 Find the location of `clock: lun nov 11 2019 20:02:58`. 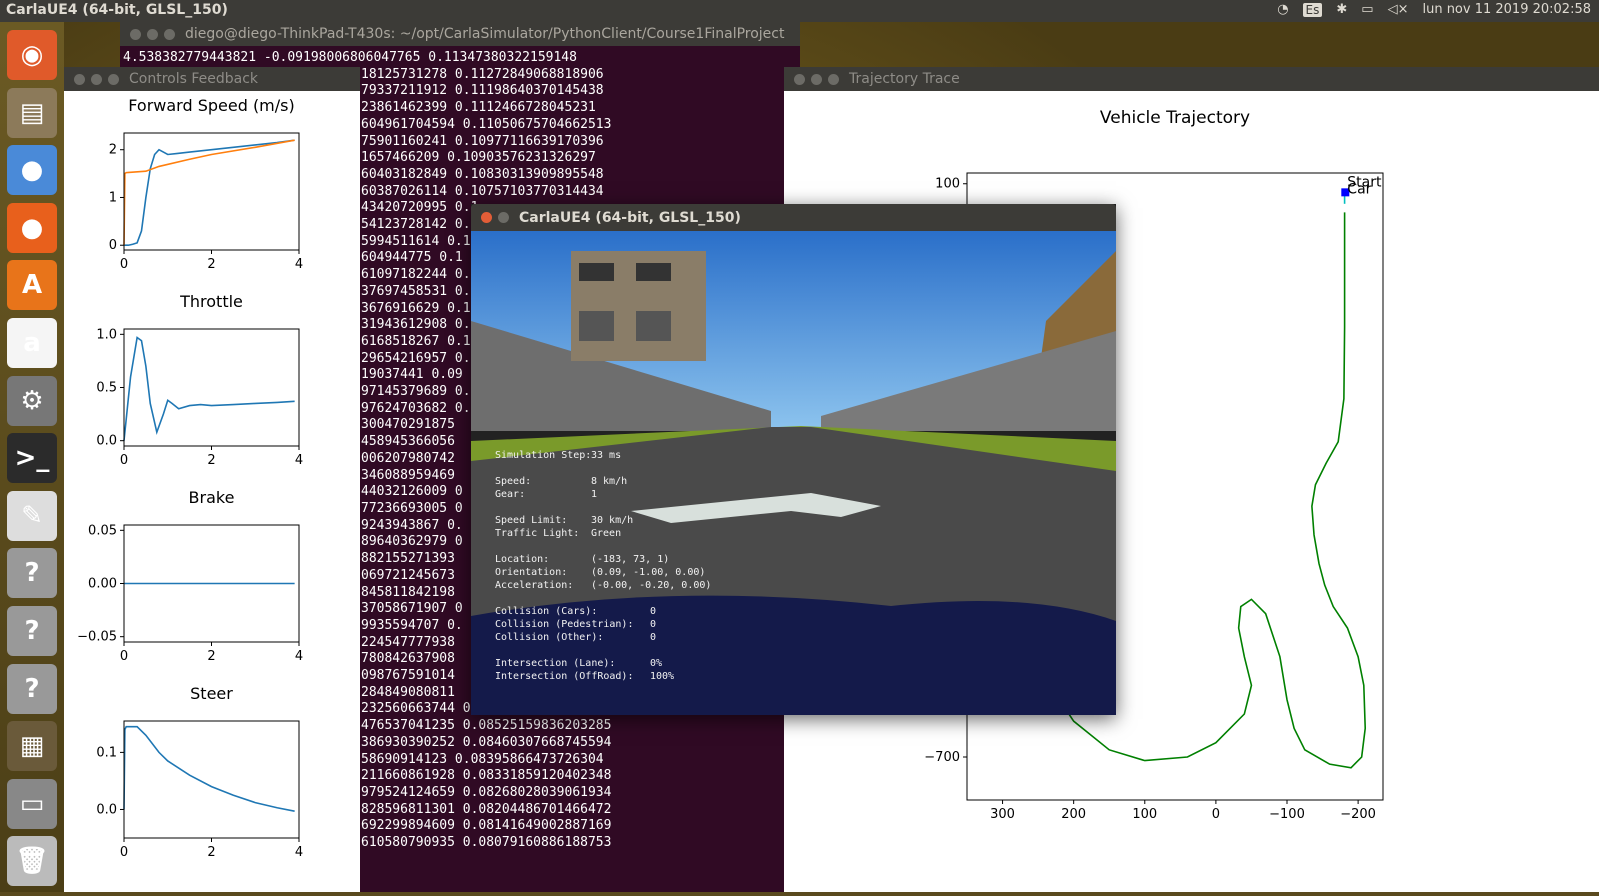

clock: lun nov 11 2019 20:02:58 is located at coordinates (1506, 9).